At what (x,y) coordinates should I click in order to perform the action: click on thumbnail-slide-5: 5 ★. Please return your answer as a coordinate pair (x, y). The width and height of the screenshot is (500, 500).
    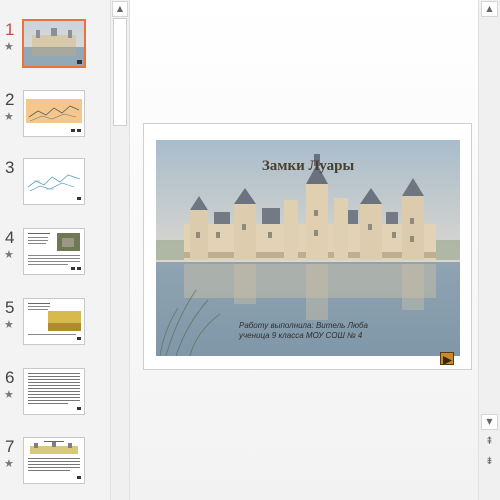
    Looking at the image, I should click on (55, 328).